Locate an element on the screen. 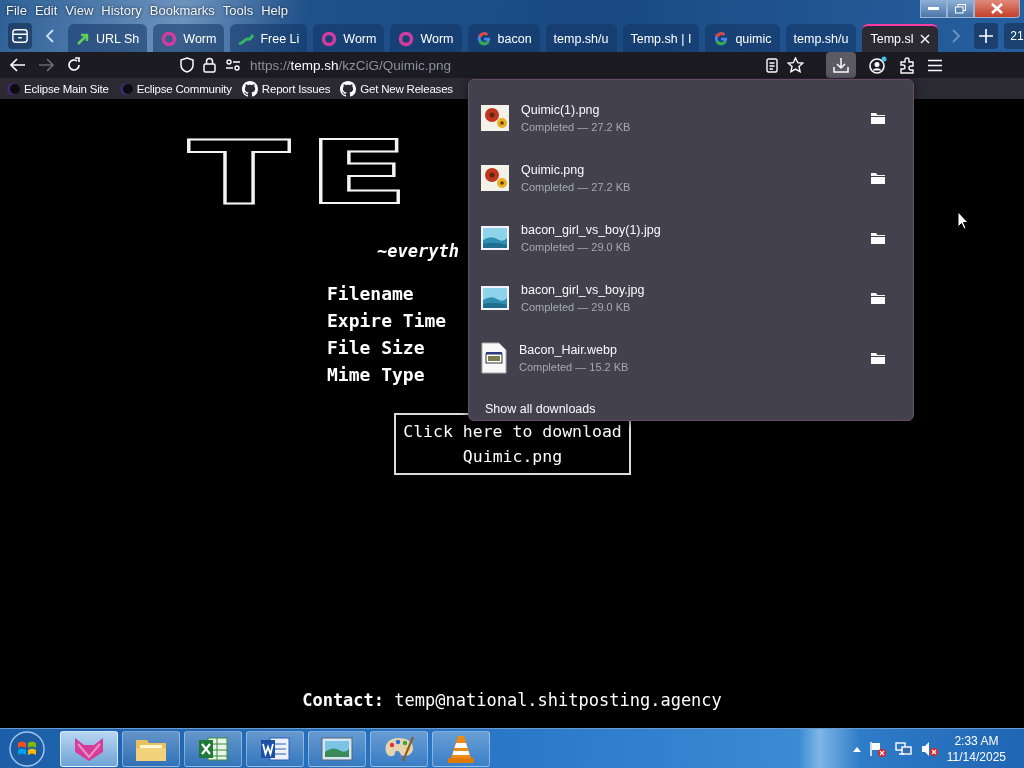  browser-tab: Free Li is located at coordinates (269, 38).